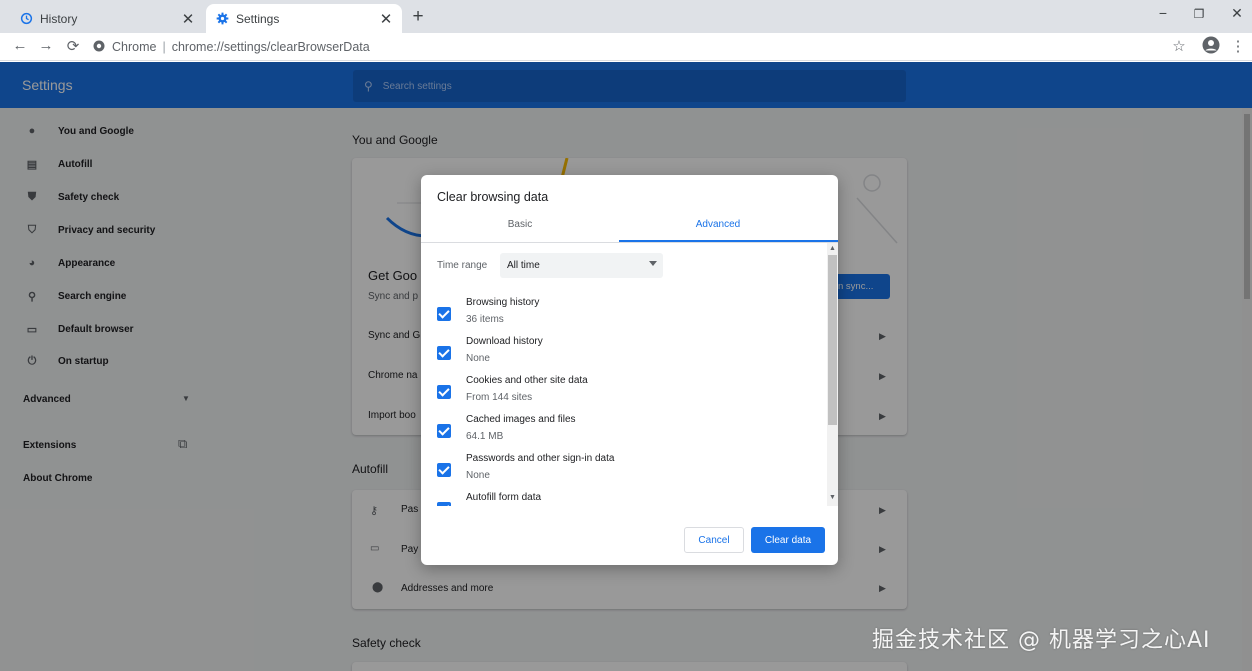 This screenshot has width=1252, height=671. Describe the element at coordinates (1237, 13) in the screenshot. I see `window-close-button: ✕` at that location.